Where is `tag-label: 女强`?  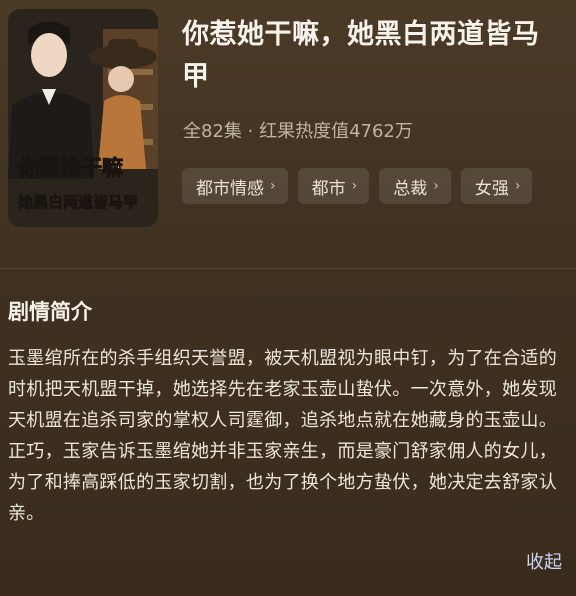
tag-label: 女强 is located at coordinates (491, 188).